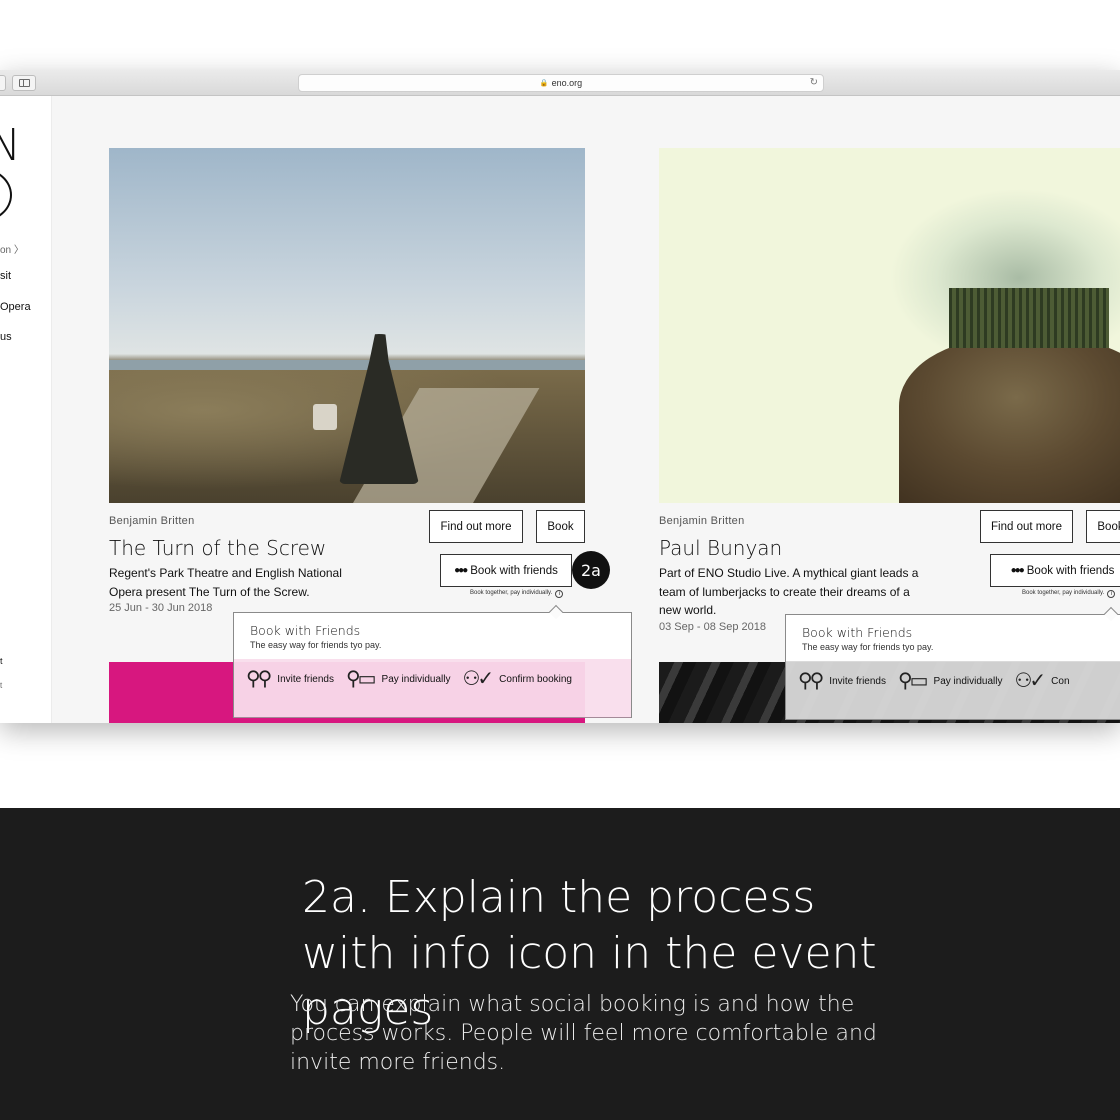 The height and width of the screenshot is (1120, 1120). Describe the element at coordinates (3, 83) in the screenshot. I see `back-button` at that location.